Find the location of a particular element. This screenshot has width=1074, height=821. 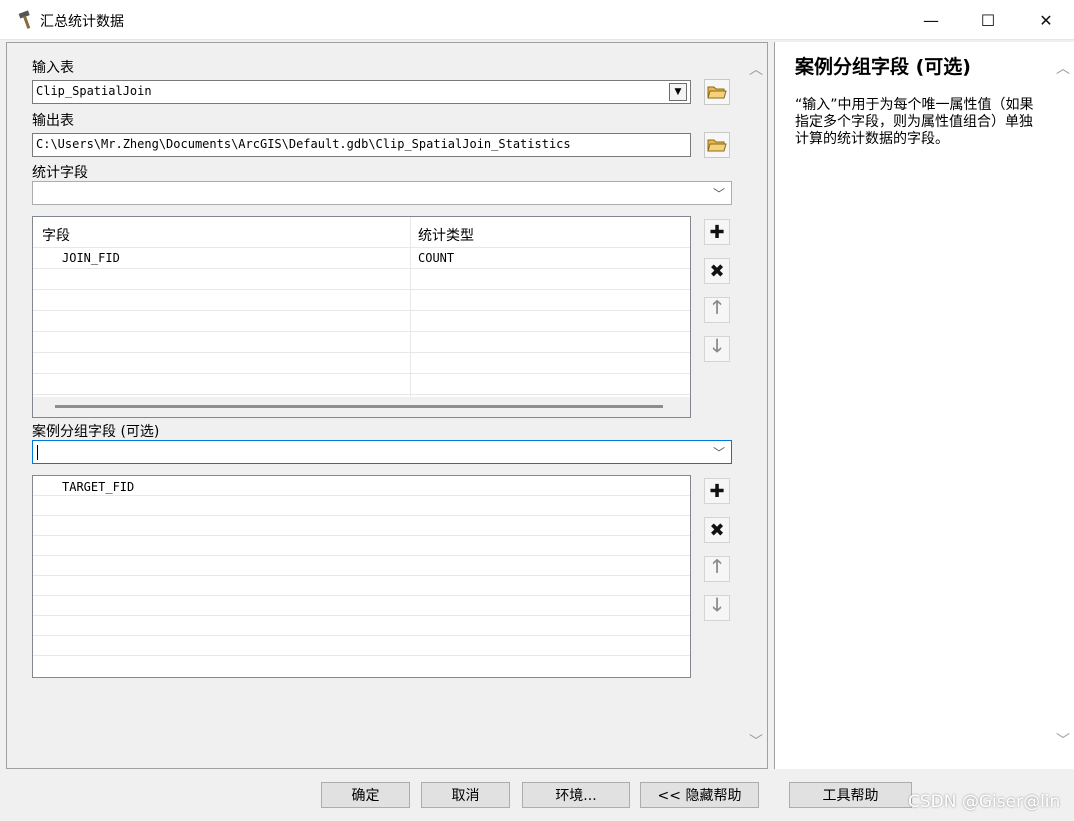

case-field-label: 案例分组字段 (可选) is located at coordinates (96, 432).